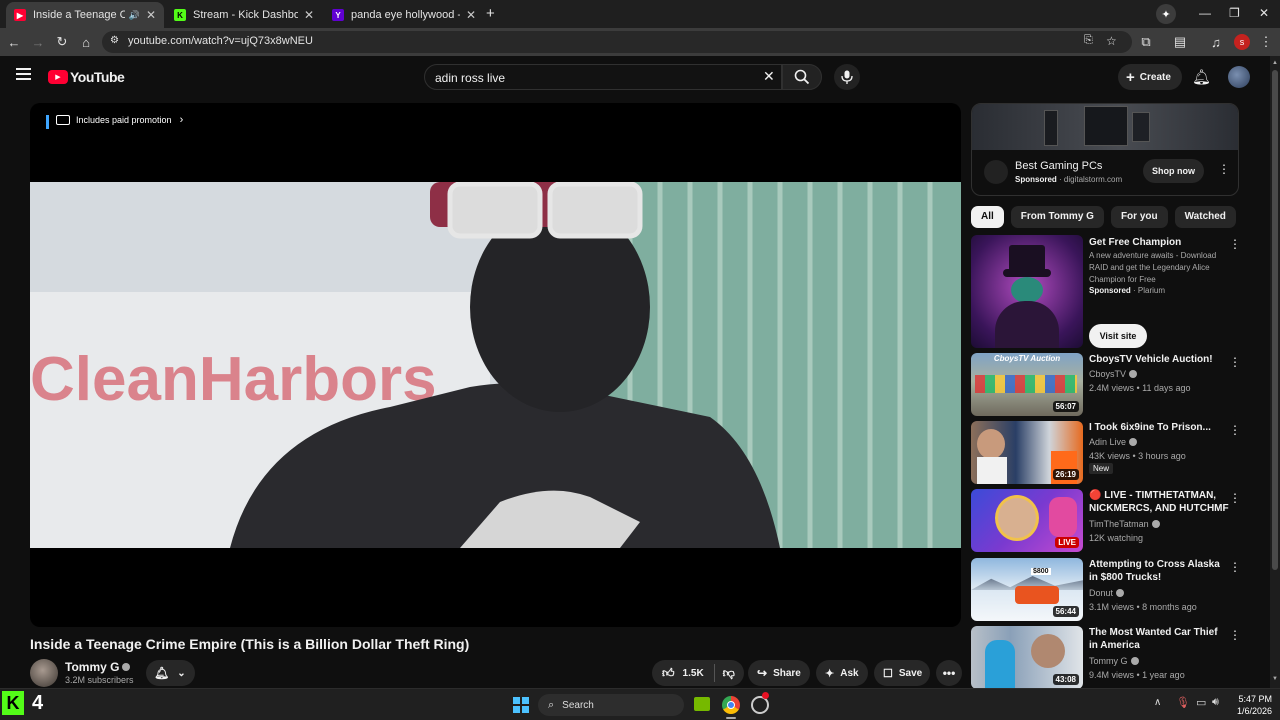 This screenshot has width=1280, height=720. Describe the element at coordinates (62, 42) in the screenshot. I see `reload-icon: ↻` at that location.